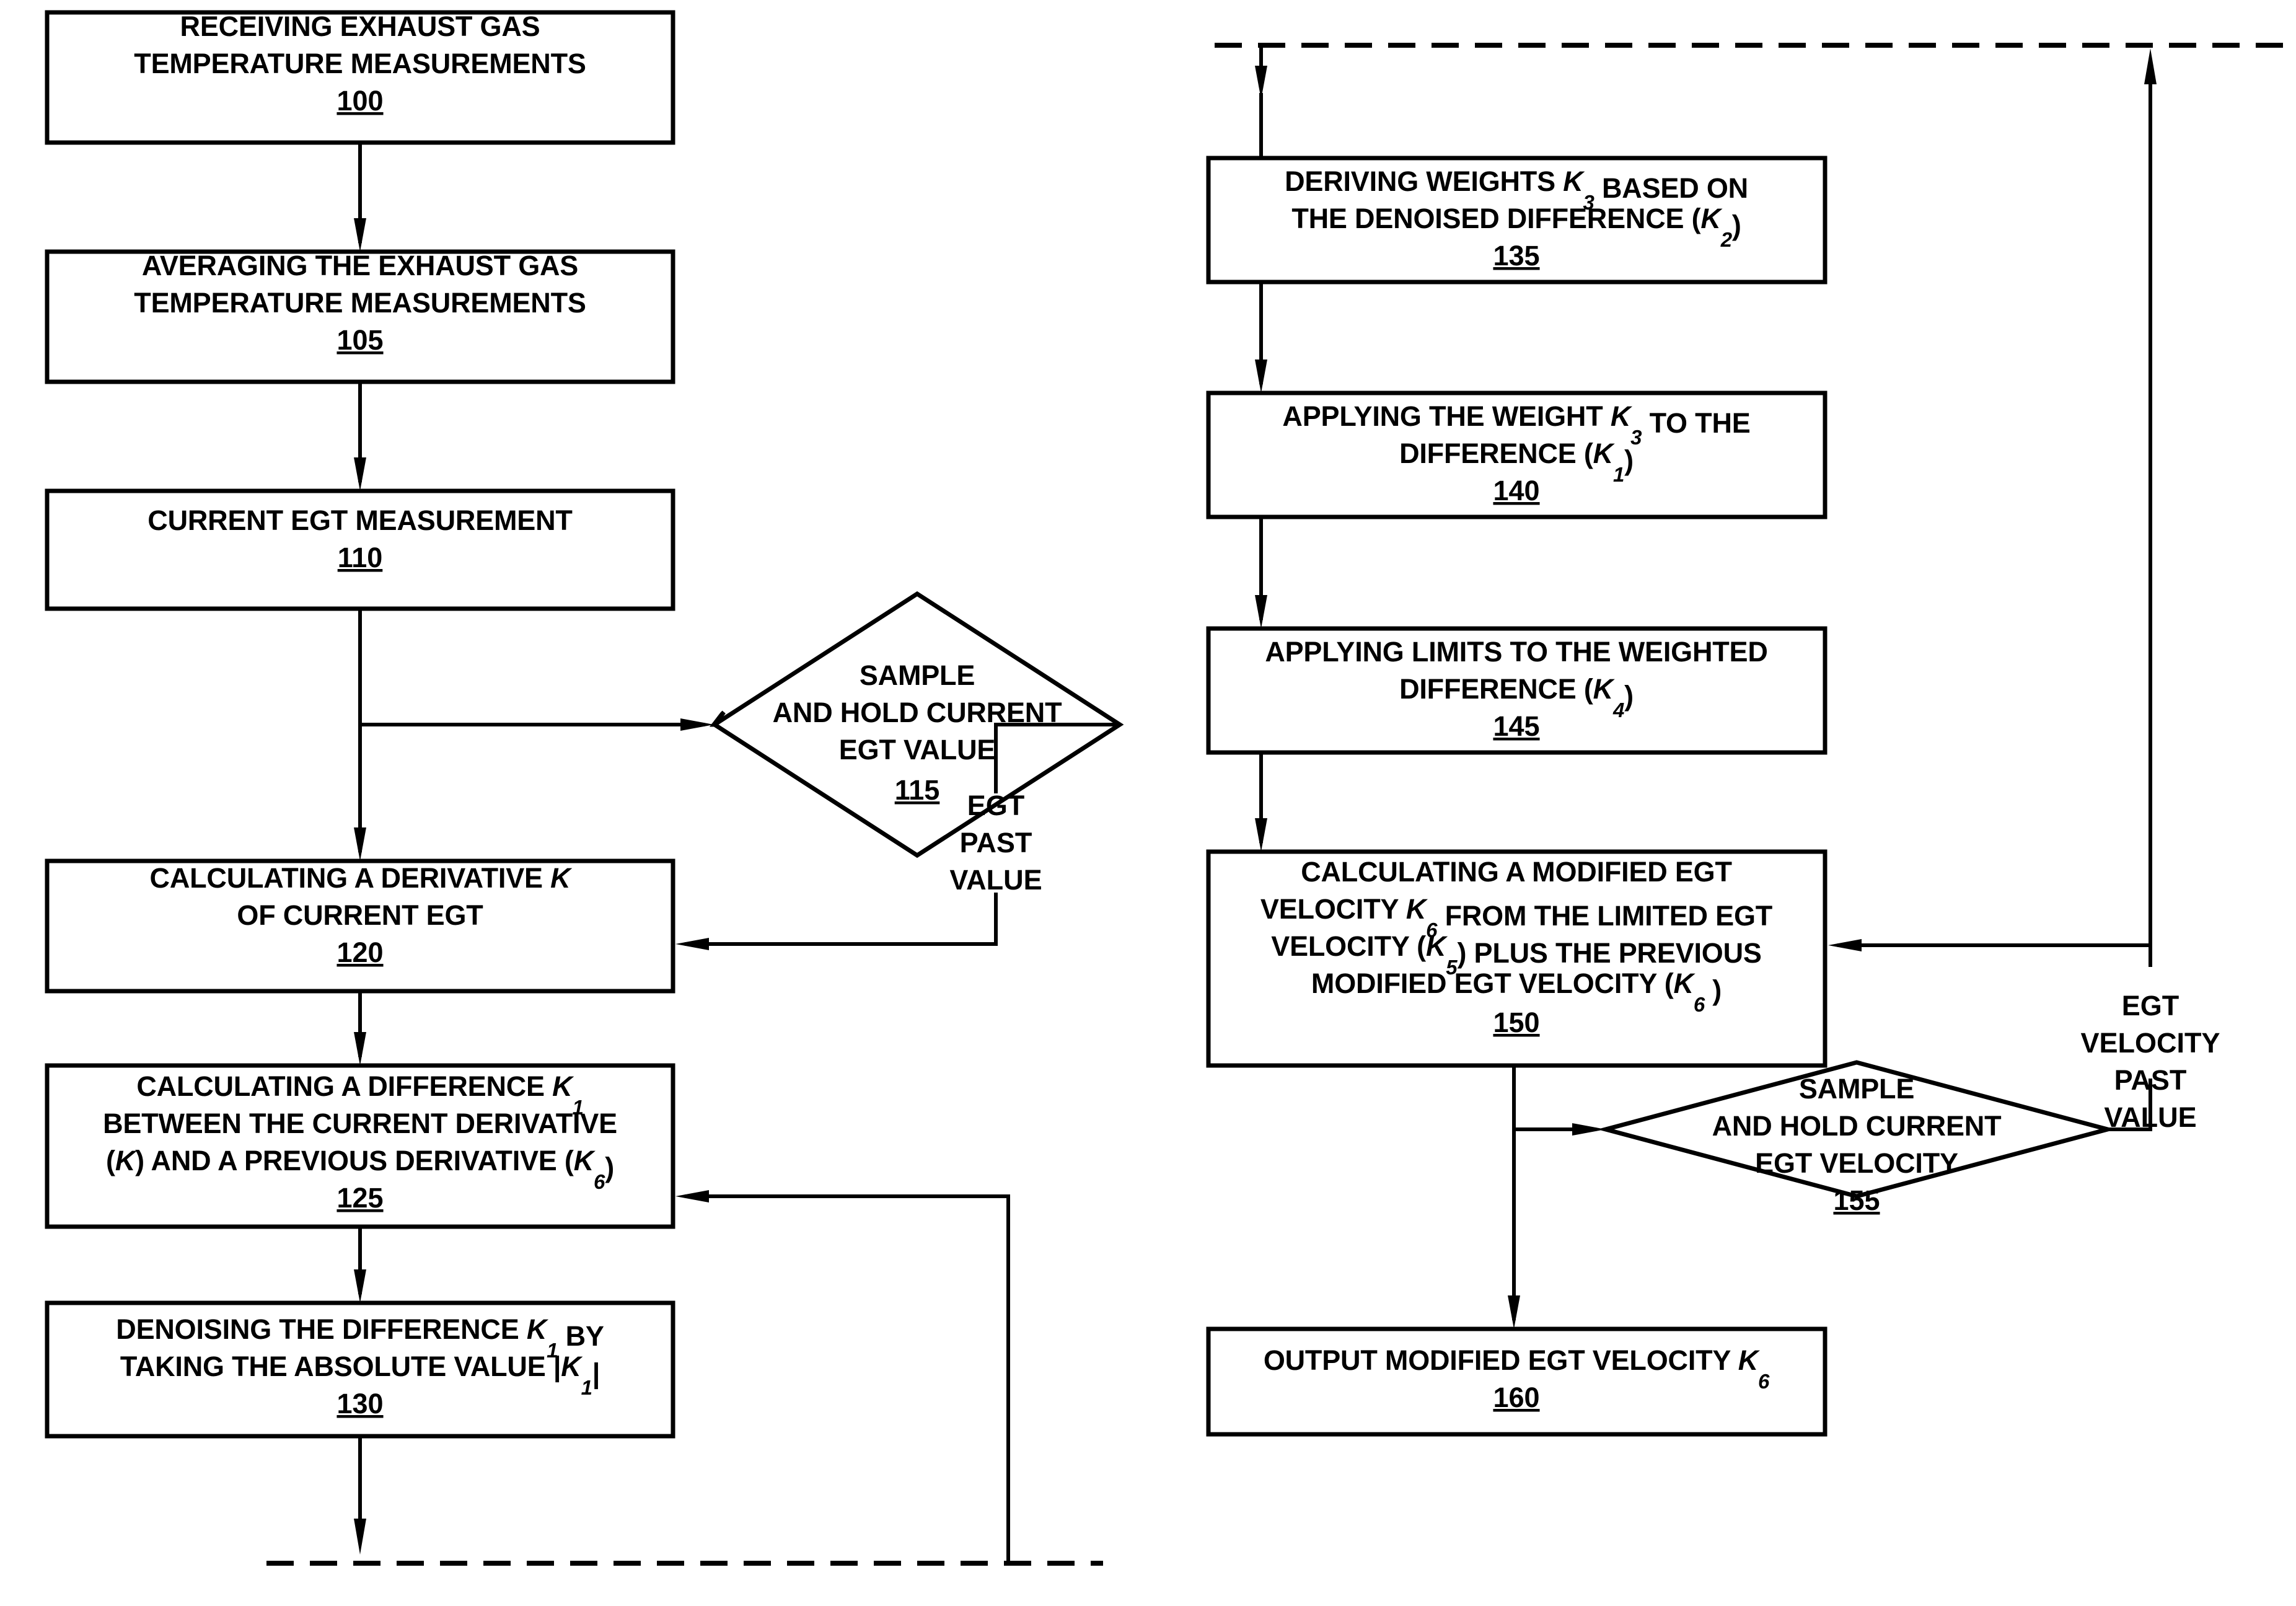 Image resolution: width=2296 pixels, height=1606 pixels. What do you see at coordinates (1857, 1126) in the screenshot?
I see `node-155-line-1: AND HOLD CURRENT` at bounding box center [1857, 1126].